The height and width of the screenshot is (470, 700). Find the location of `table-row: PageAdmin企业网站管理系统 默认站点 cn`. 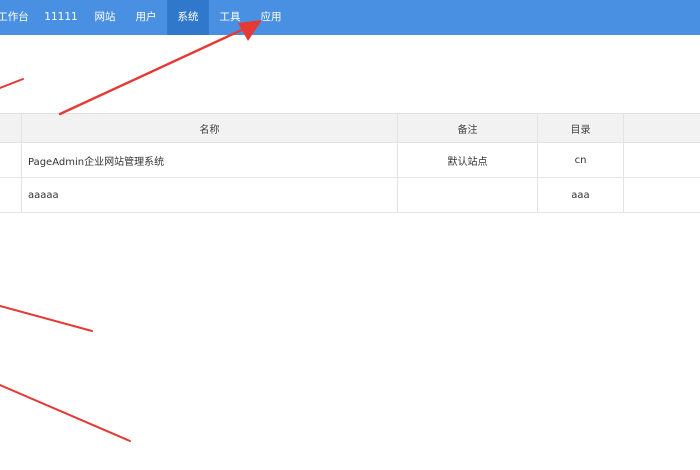

table-row: PageAdmin企业网站管理系统 默认站点 cn is located at coordinates (350, 160).